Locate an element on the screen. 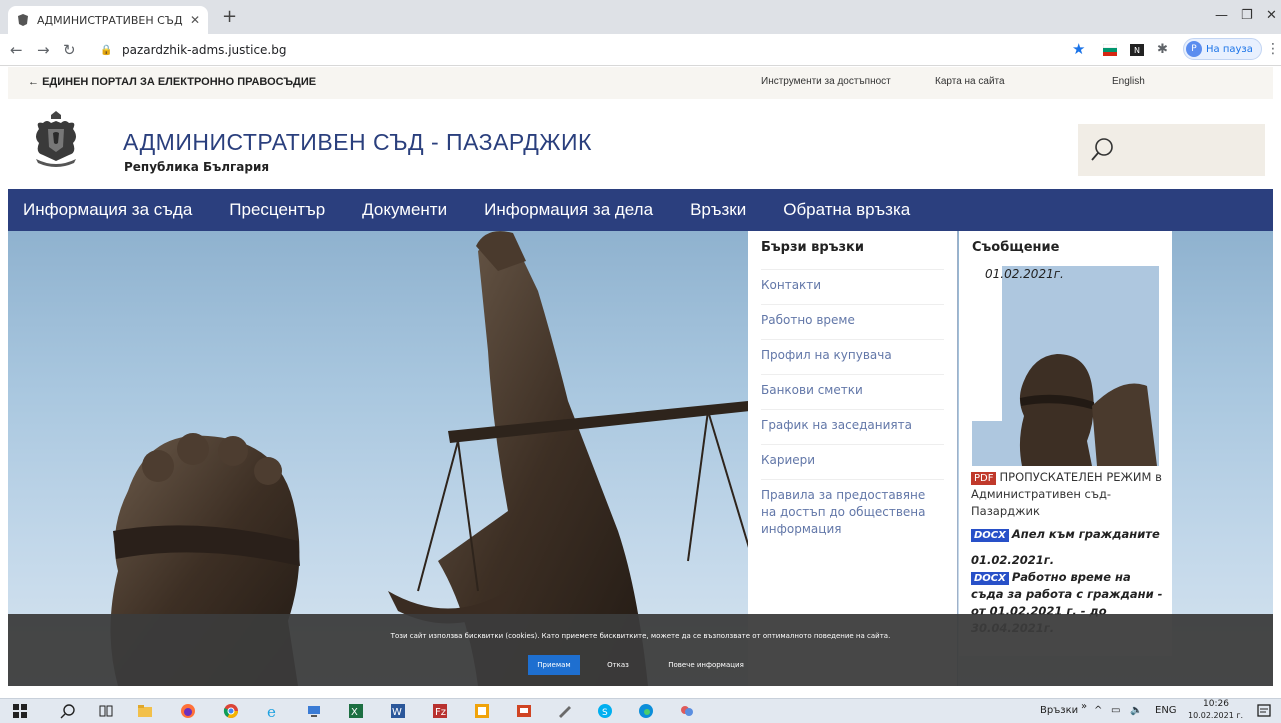 The width and height of the screenshot is (1281, 723). svg-text: S is located at coordinates (605, 713).